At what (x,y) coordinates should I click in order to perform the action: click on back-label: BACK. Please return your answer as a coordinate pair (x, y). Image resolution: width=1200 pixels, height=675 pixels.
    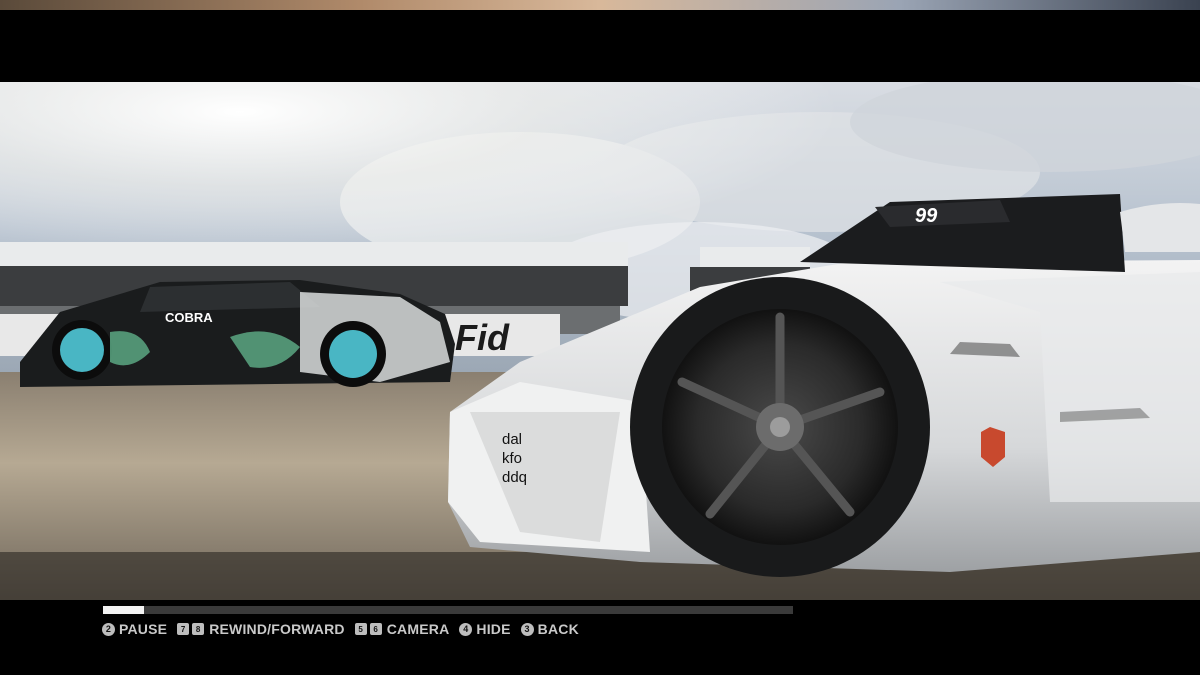
    Looking at the image, I should click on (558, 629).